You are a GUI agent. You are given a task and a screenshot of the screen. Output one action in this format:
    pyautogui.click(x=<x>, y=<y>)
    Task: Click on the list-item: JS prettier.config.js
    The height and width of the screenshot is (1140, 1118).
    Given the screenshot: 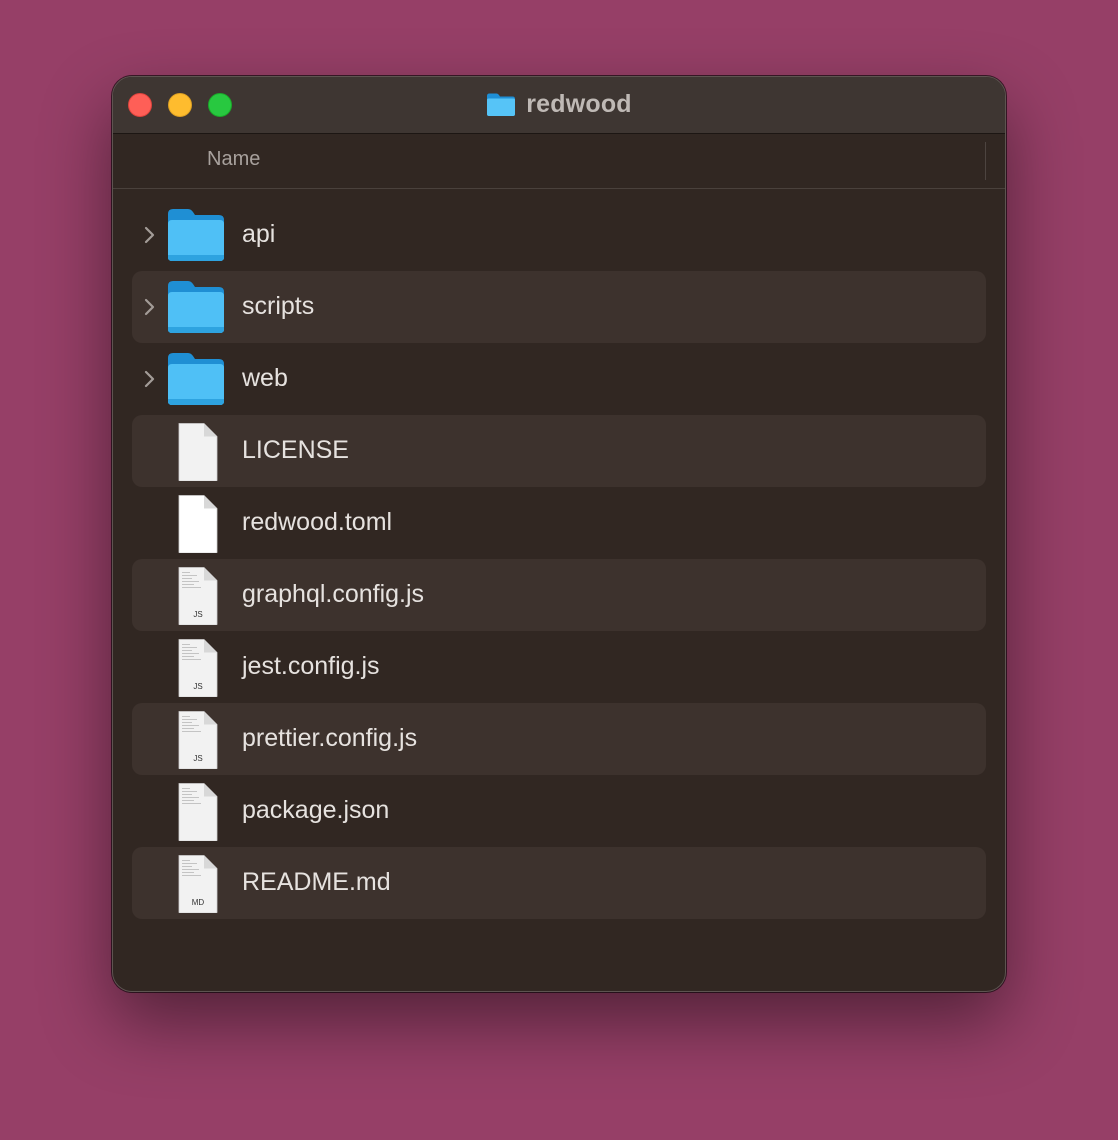 What is the action you would take?
    pyautogui.click(x=559, y=739)
    